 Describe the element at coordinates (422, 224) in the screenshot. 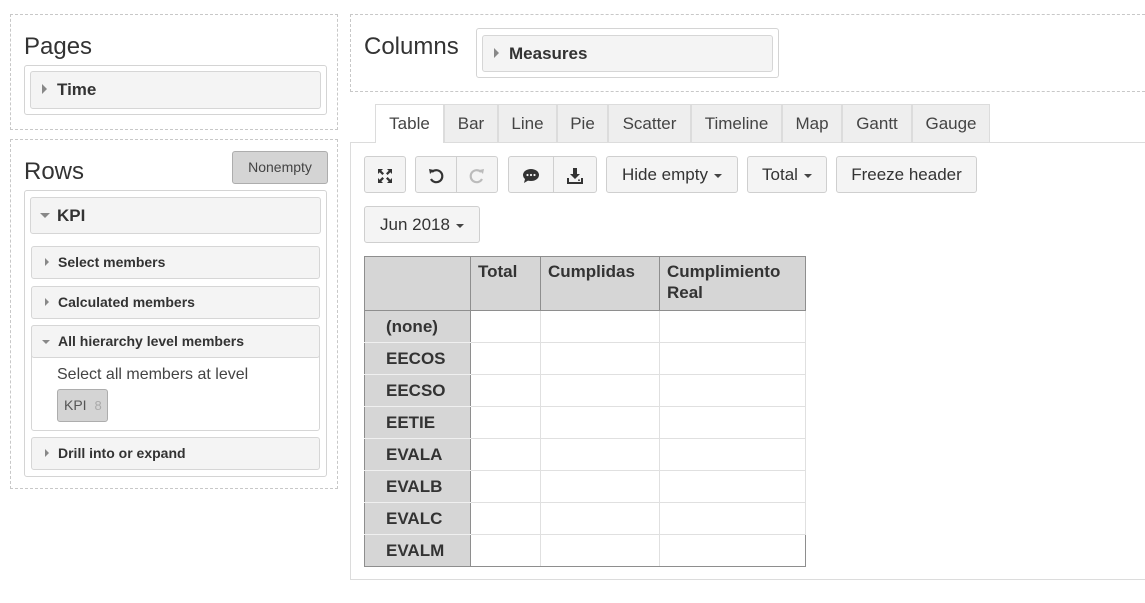

I see `period-dropdown: Jun 2018` at that location.